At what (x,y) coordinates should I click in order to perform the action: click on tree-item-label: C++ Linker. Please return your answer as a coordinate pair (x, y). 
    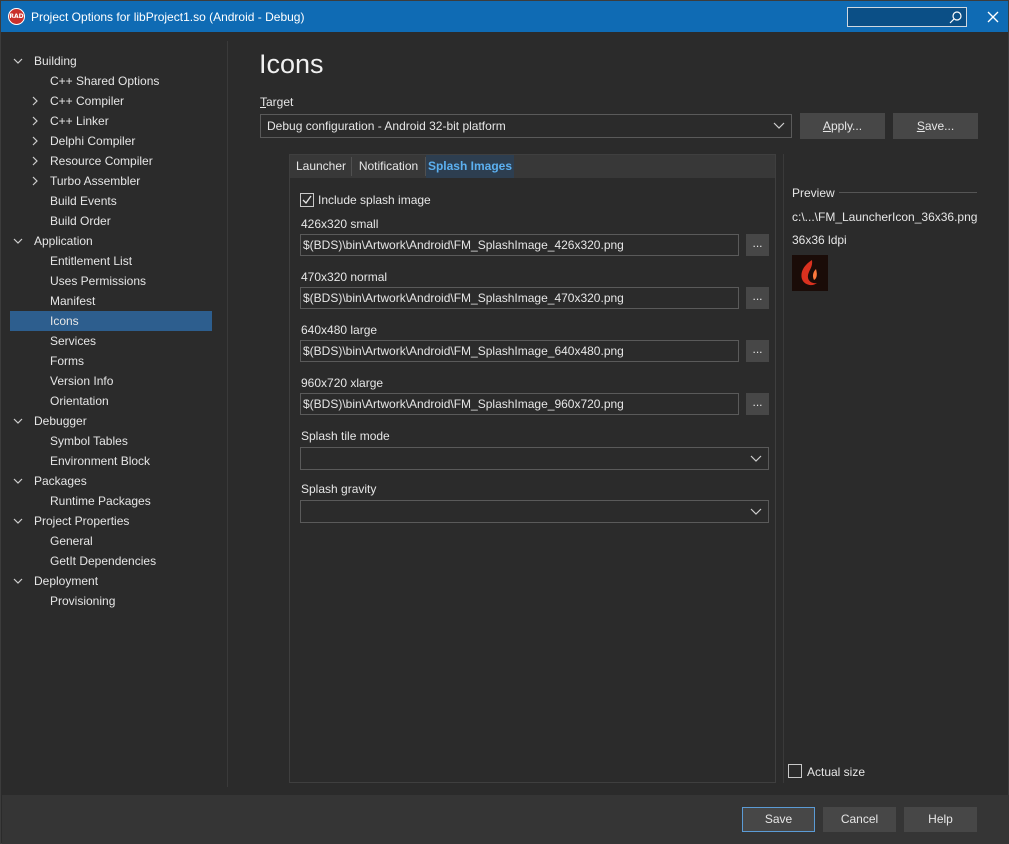
    Looking at the image, I should click on (79, 121).